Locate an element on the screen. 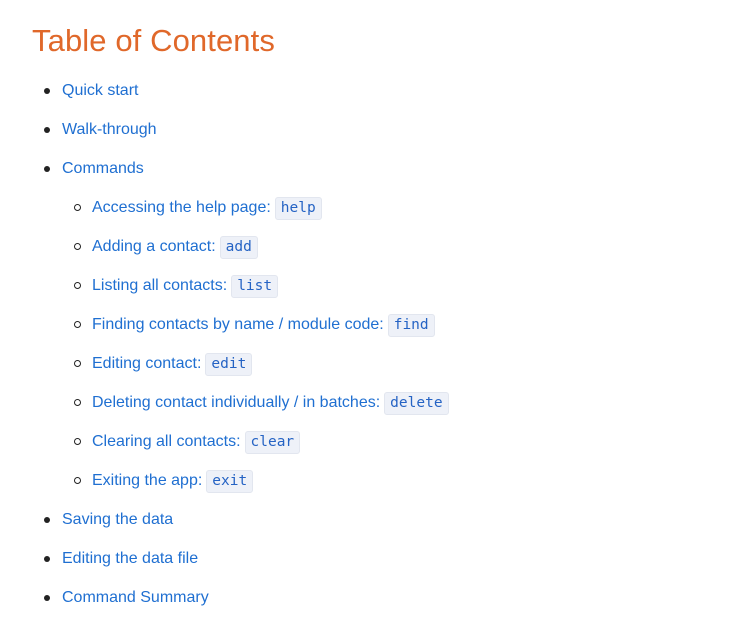 This screenshot has width=739, height=627. toc-item-saving-the-data: Saving the data is located at coordinates (108, 520).